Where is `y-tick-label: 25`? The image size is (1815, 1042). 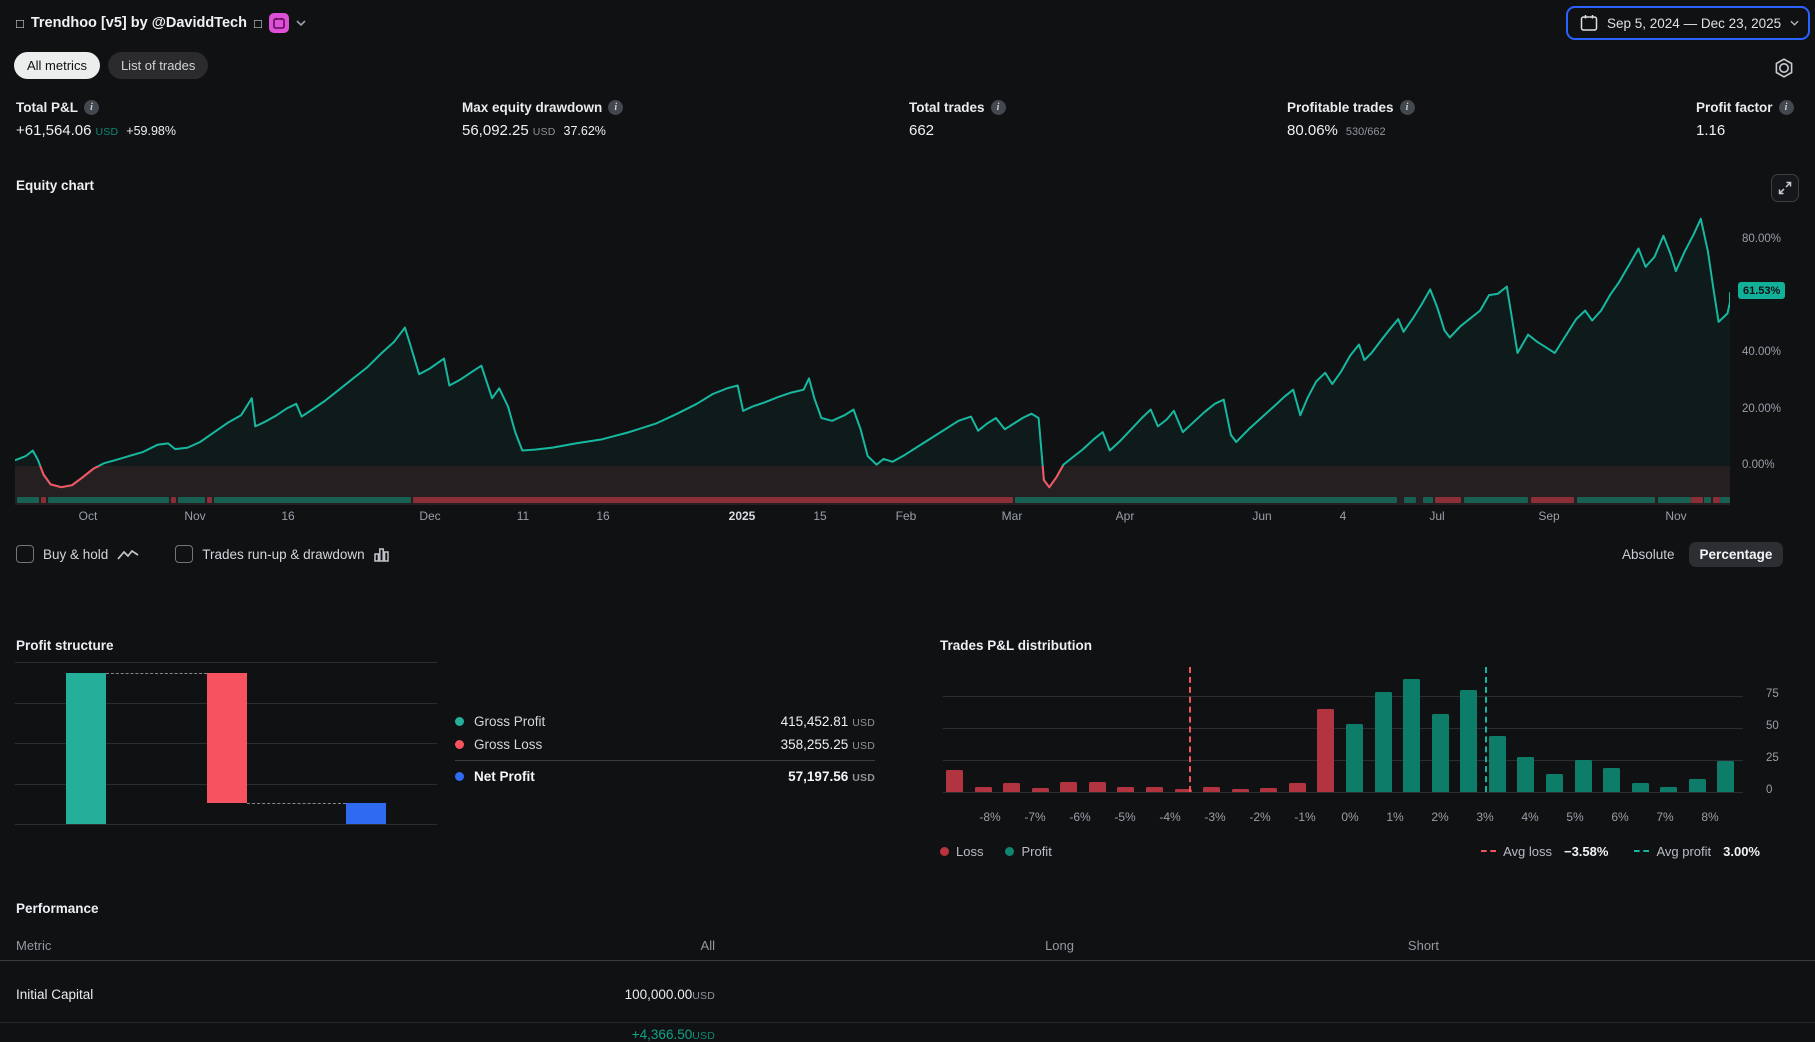 y-tick-label: 25 is located at coordinates (1772, 758).